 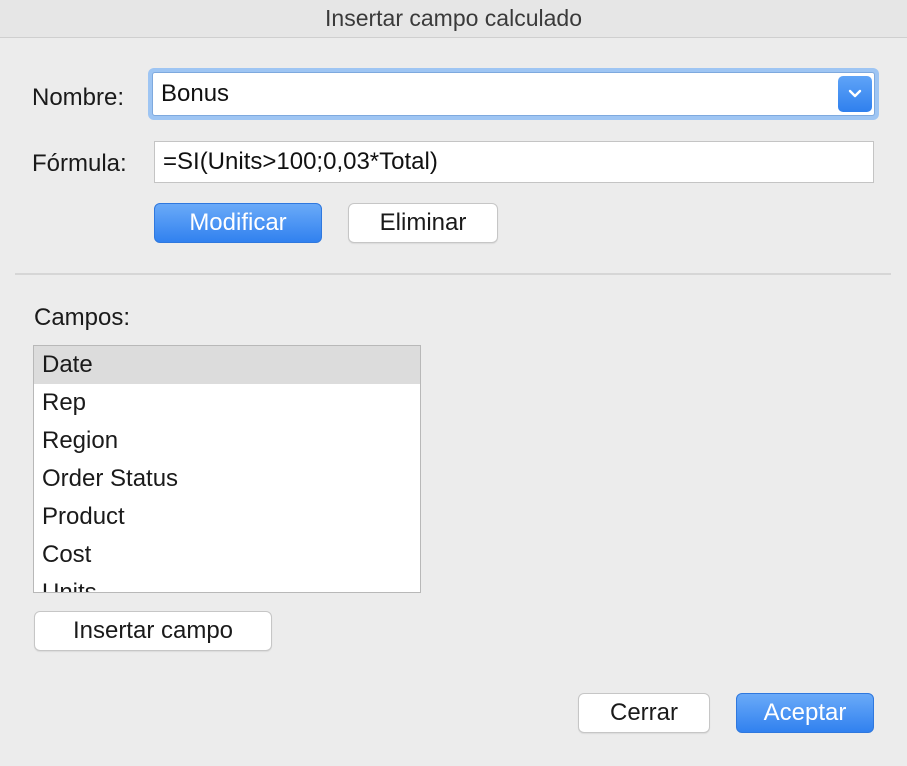 What do you see at coordinates (453, 274) in the screenshot?
I see `section-divider` at bounding box center [453, 274].